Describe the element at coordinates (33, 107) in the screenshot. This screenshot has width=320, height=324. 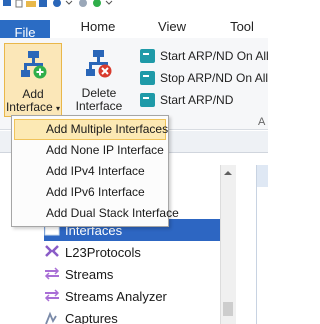
I see `add-interface-label-2: Interface ▾` at that location.